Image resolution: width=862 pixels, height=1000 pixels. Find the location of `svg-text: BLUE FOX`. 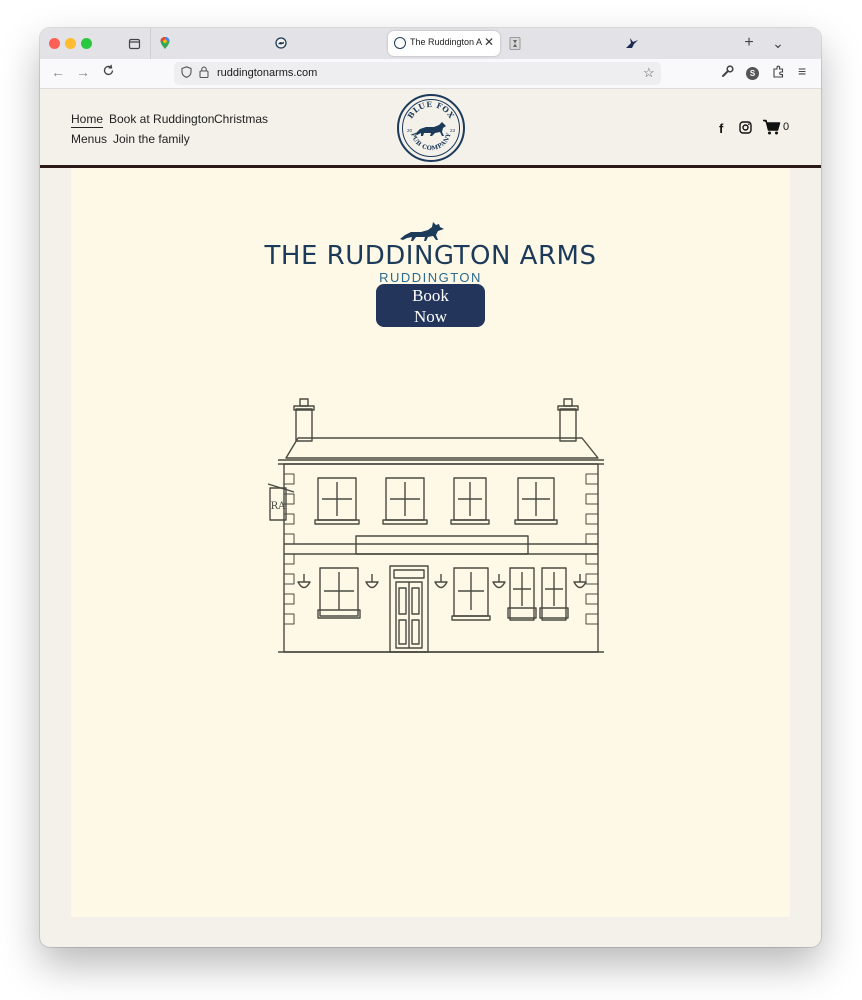

svg-text: BLUE FOX is located at coordinates (431, 110).